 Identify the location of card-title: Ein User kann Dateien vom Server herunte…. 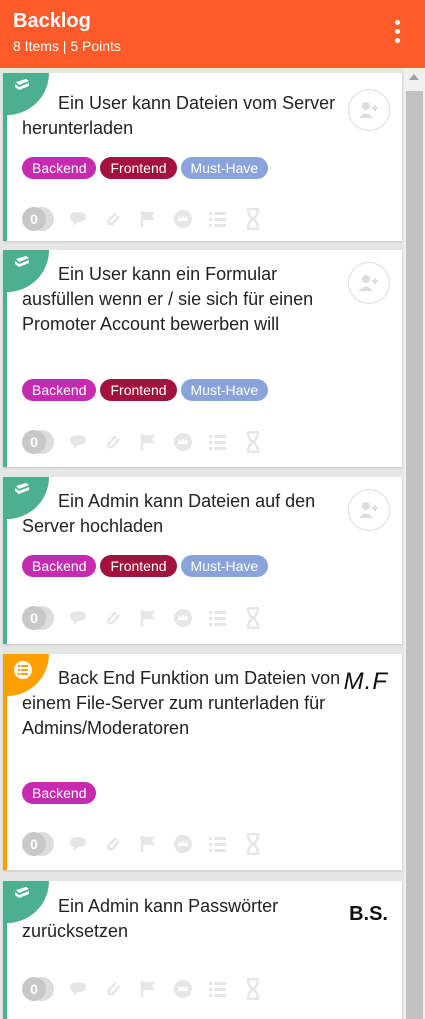
(184, 116).